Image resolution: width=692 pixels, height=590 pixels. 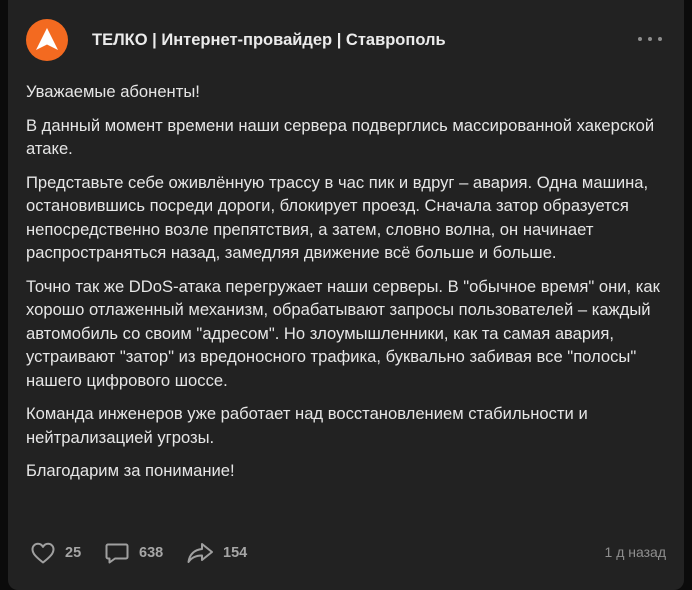 What do you see at coordinates (133, 553) in the screenshot?
I see `comment-button: 638` at bounding box center [133, 553].